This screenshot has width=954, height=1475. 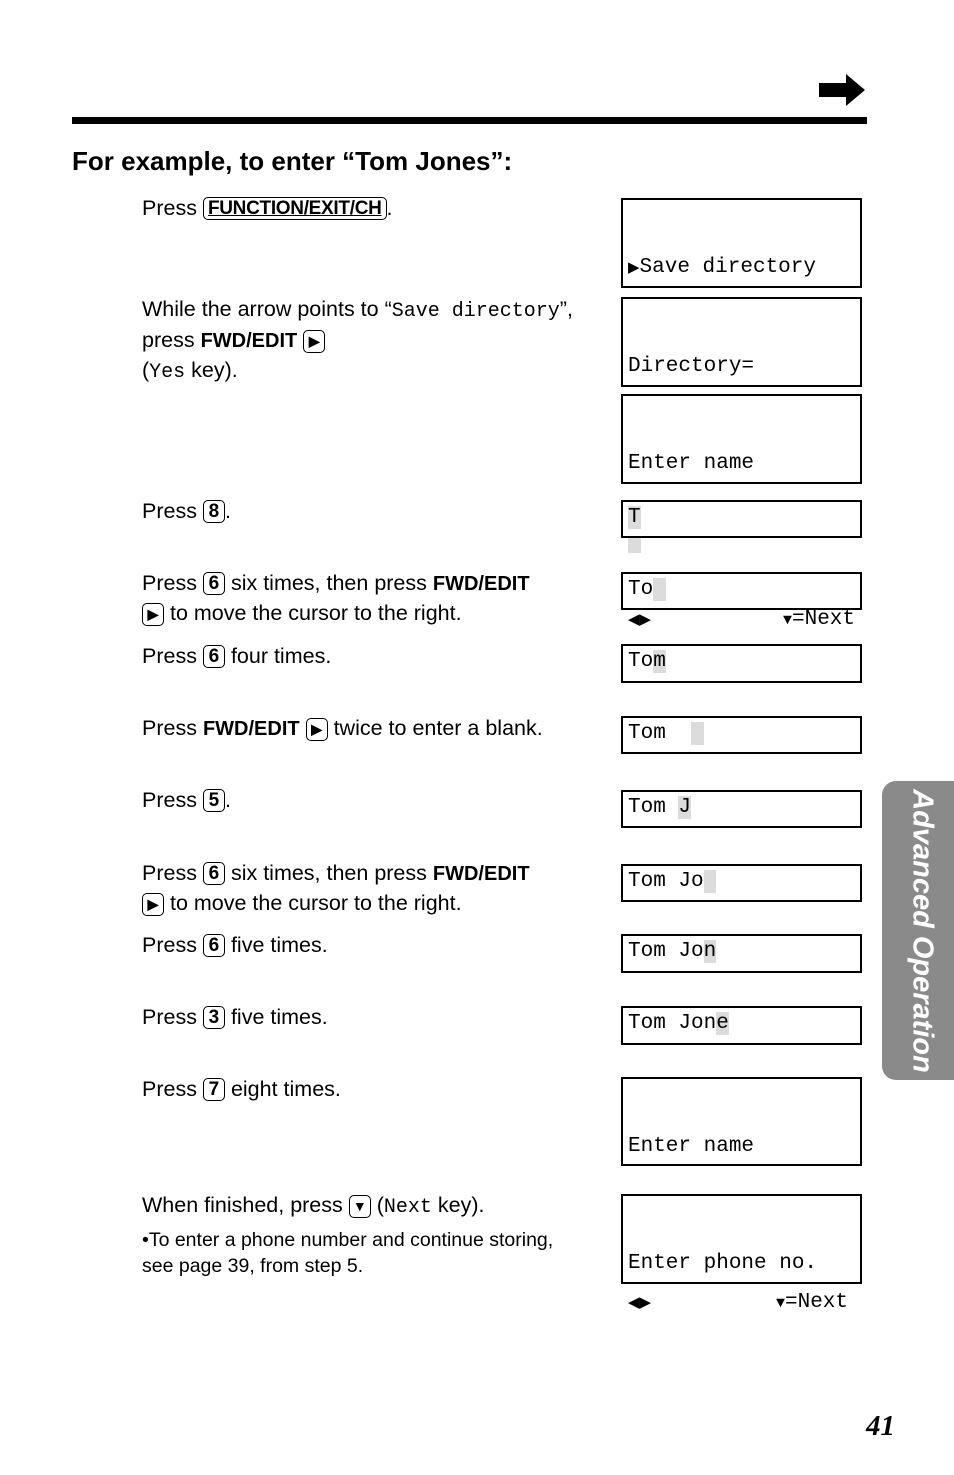 I want to click on cursor: e, so click(x=722, y=1023).